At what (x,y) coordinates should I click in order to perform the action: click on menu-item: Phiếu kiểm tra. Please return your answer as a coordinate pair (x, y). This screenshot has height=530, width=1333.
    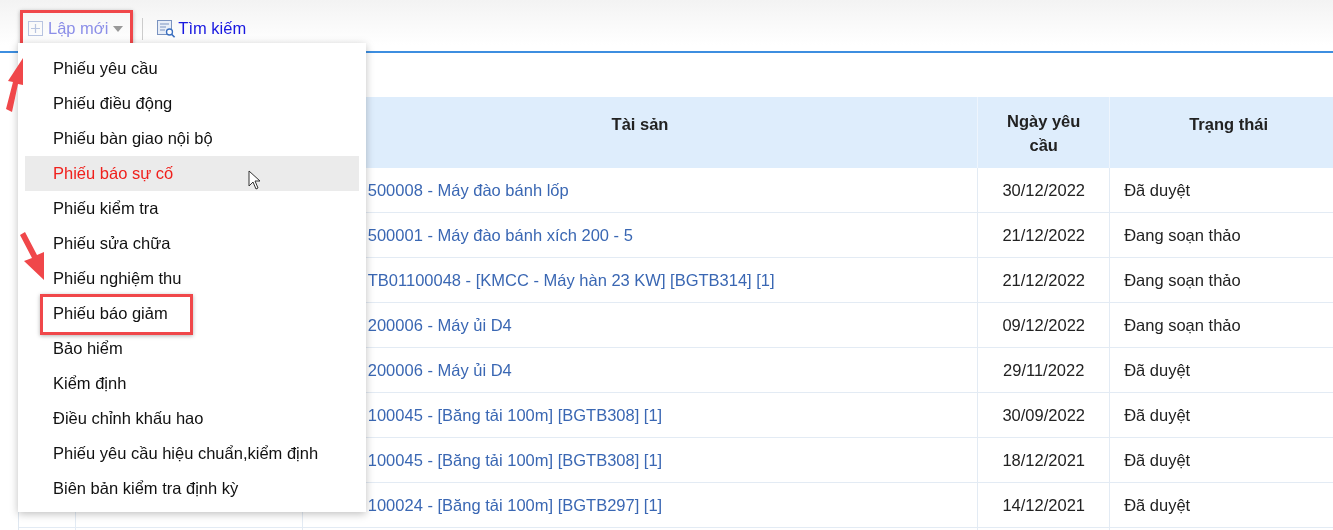
    Looking at the image, I should click on (192, 208).